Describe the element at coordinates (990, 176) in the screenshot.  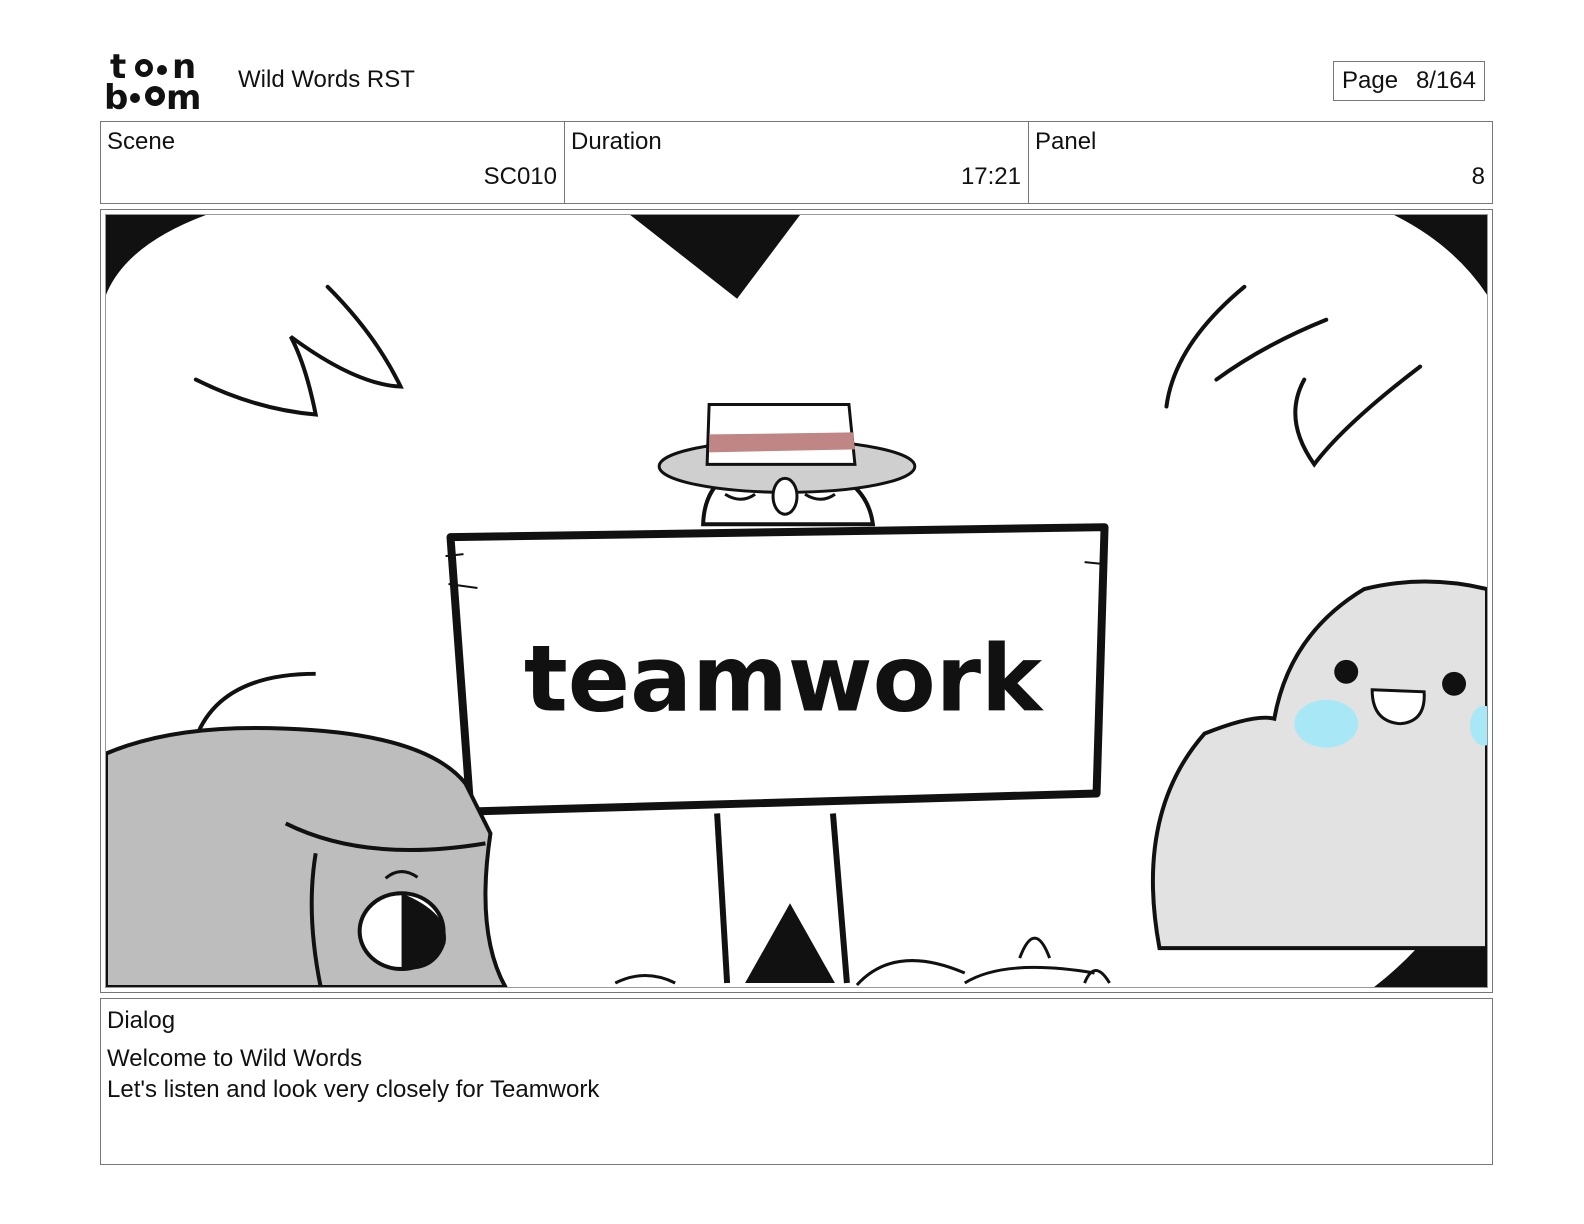
I see `duration-value: 17:21` at that location.